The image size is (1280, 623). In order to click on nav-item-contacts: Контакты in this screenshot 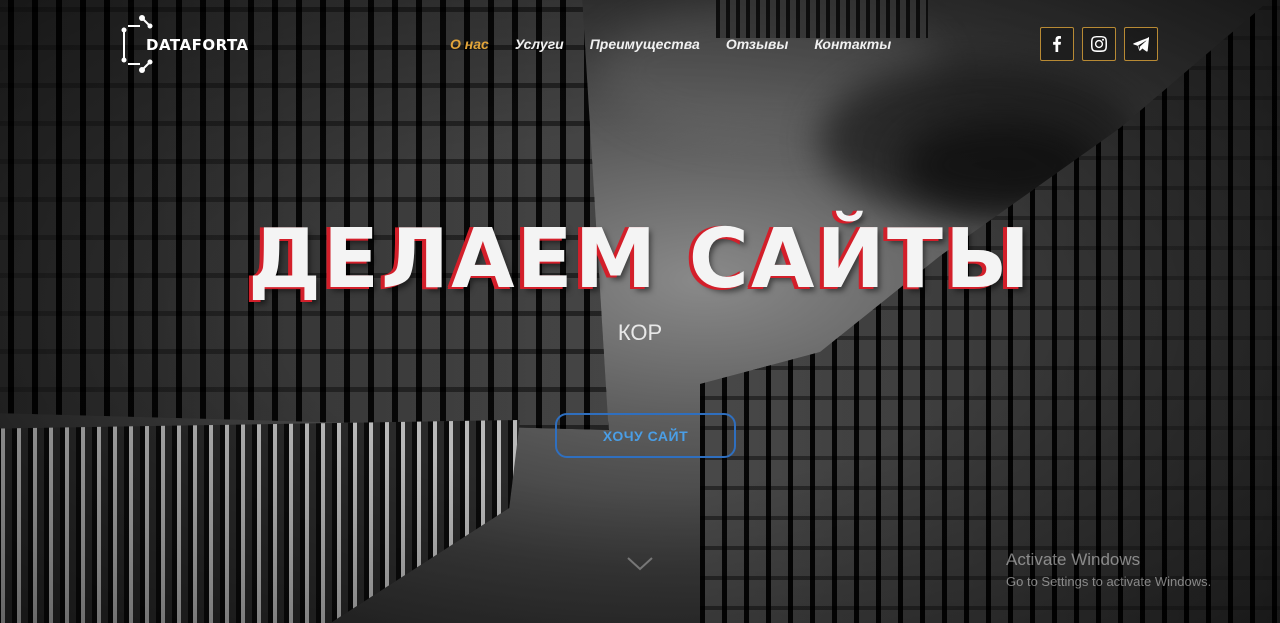, I will do `click(852, 44)`.